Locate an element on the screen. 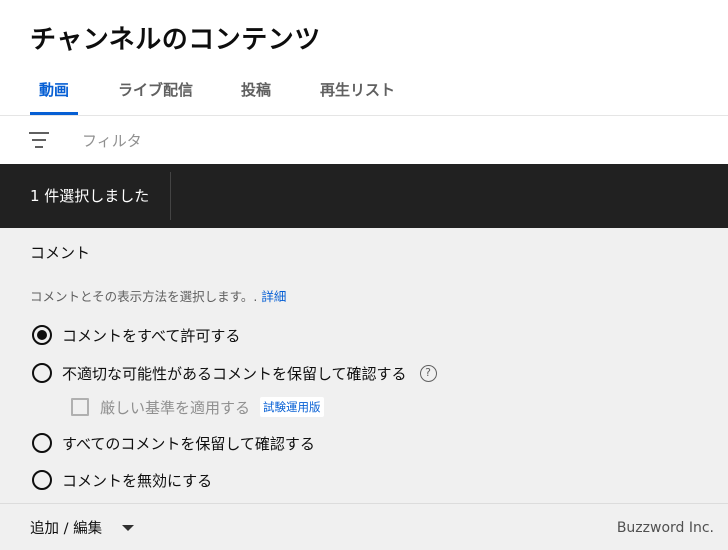 The image size is (728, 550). add-edit-dropdown: 追加 / 編集 is located at coordinates (82, 527).